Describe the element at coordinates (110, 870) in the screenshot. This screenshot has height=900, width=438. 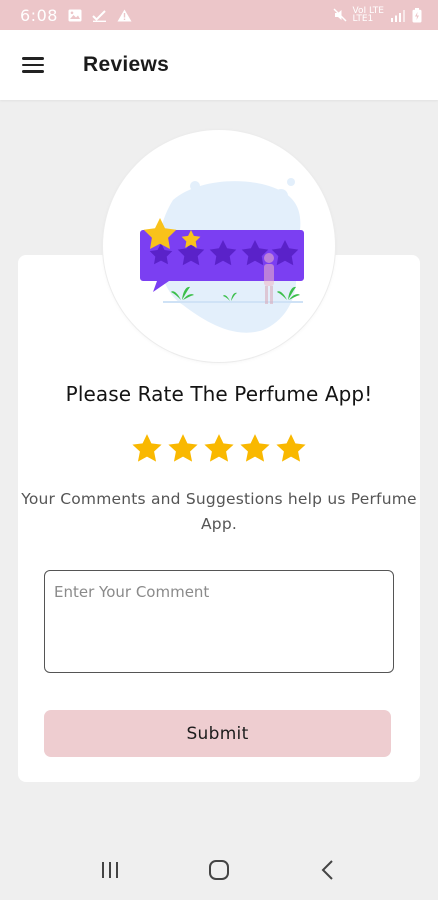
I see `recent-apps-icon` at that location.